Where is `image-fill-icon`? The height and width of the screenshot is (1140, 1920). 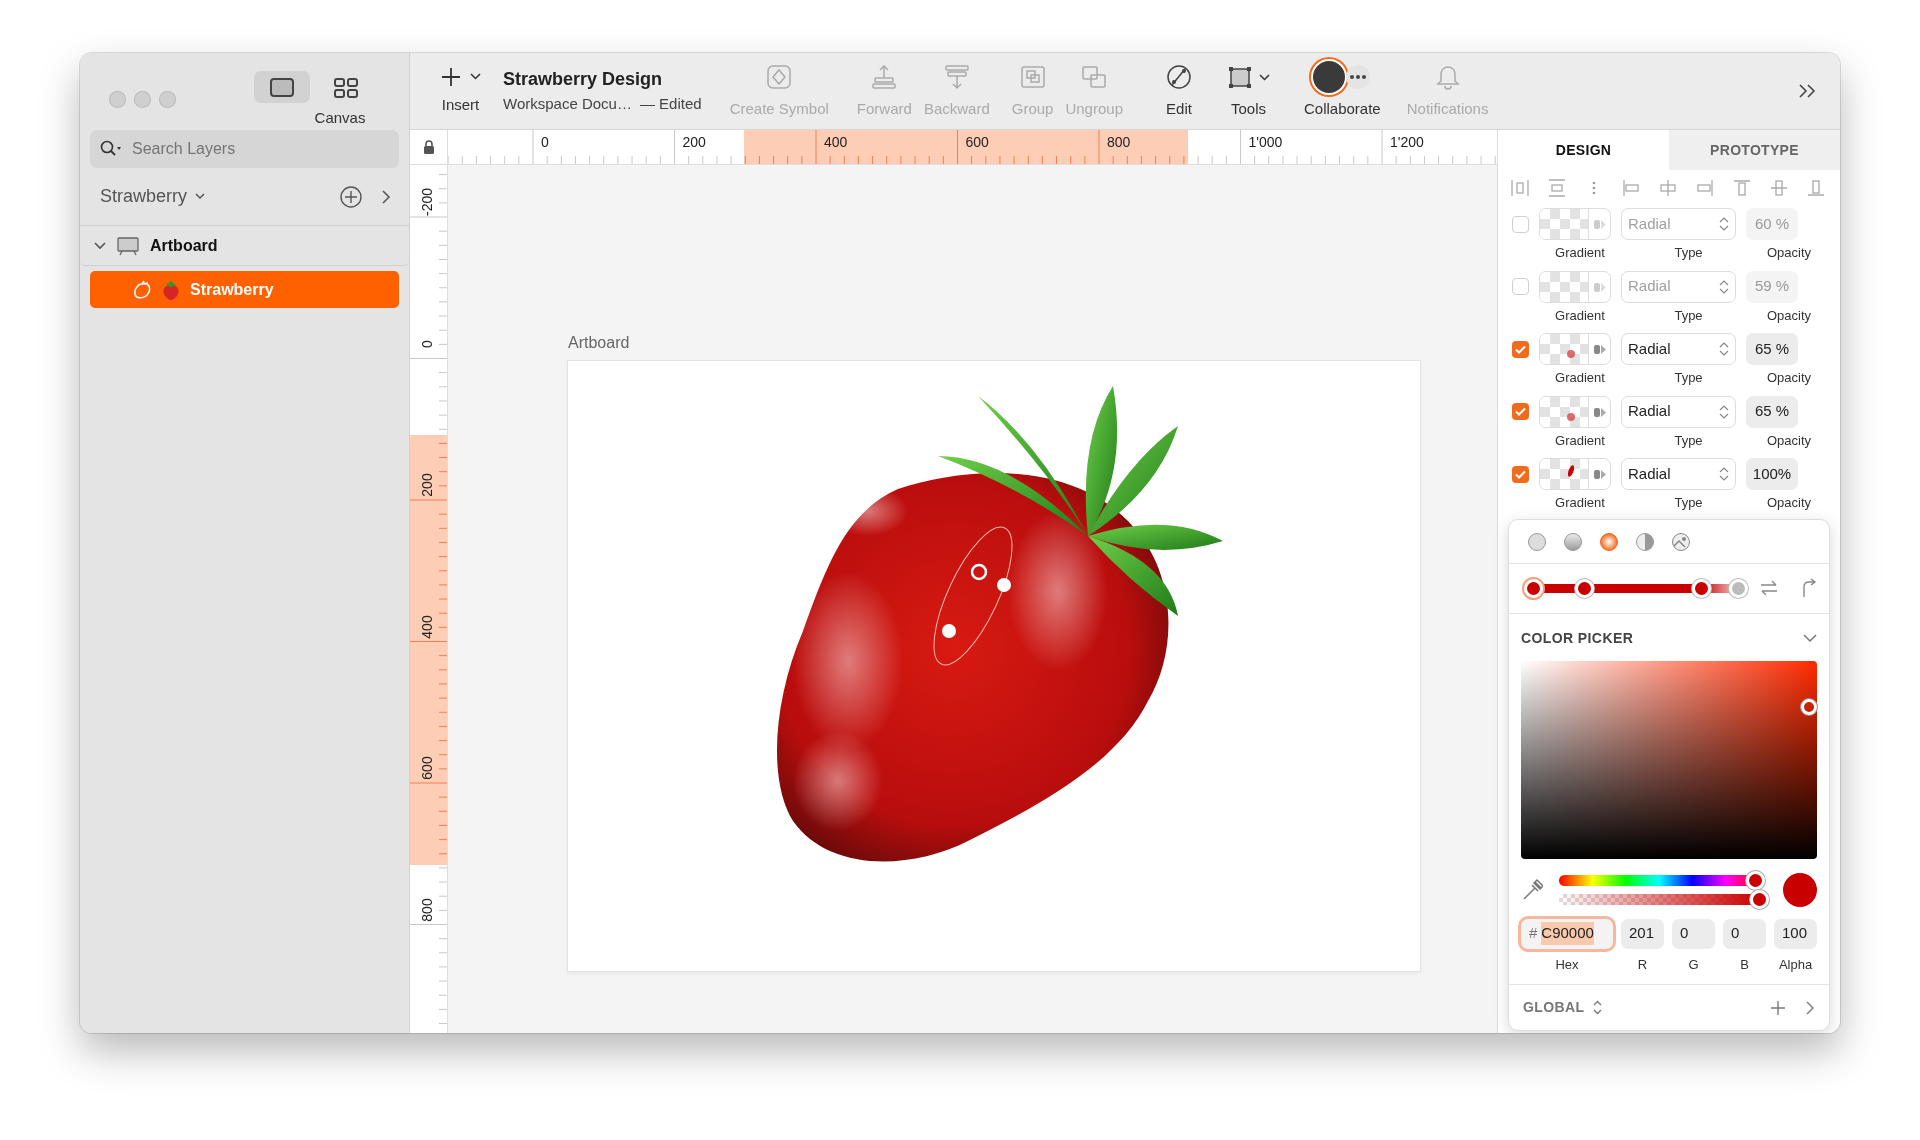 image-fill-icon is located at coordinates (1681, 541).